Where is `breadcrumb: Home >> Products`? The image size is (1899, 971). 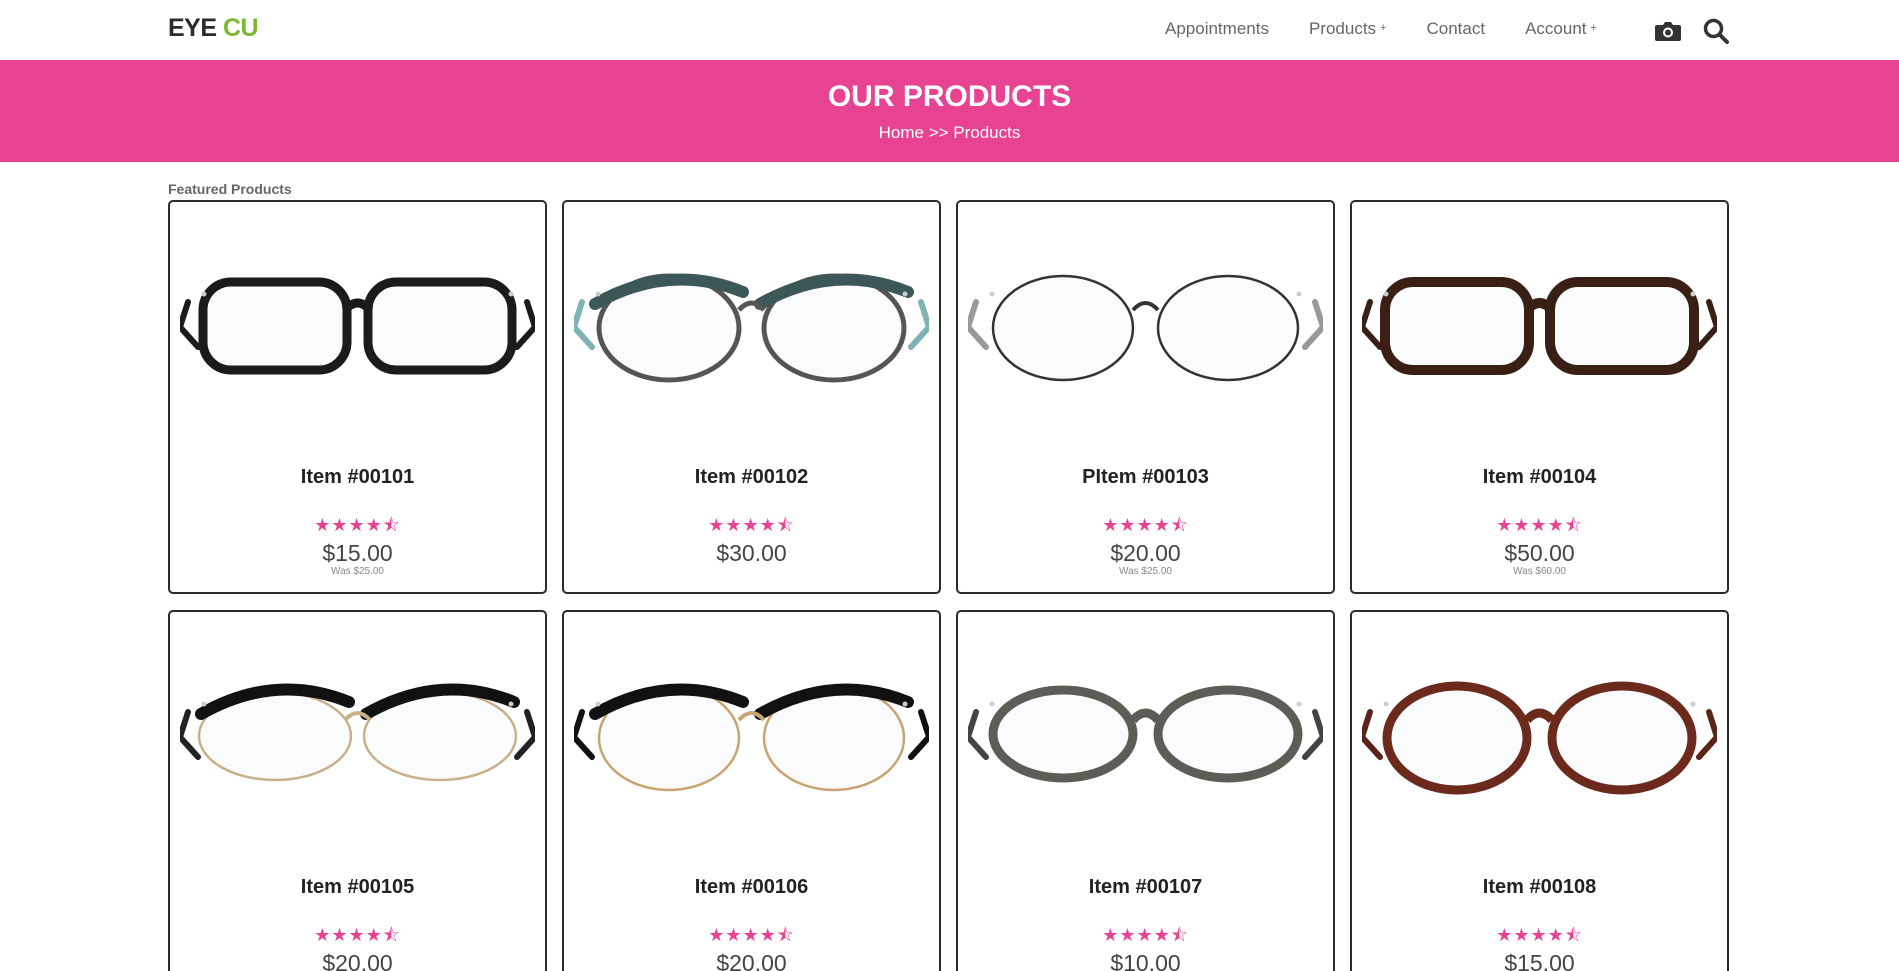 breadcrumb: Home >> Products is located at coordinates (949, 133).